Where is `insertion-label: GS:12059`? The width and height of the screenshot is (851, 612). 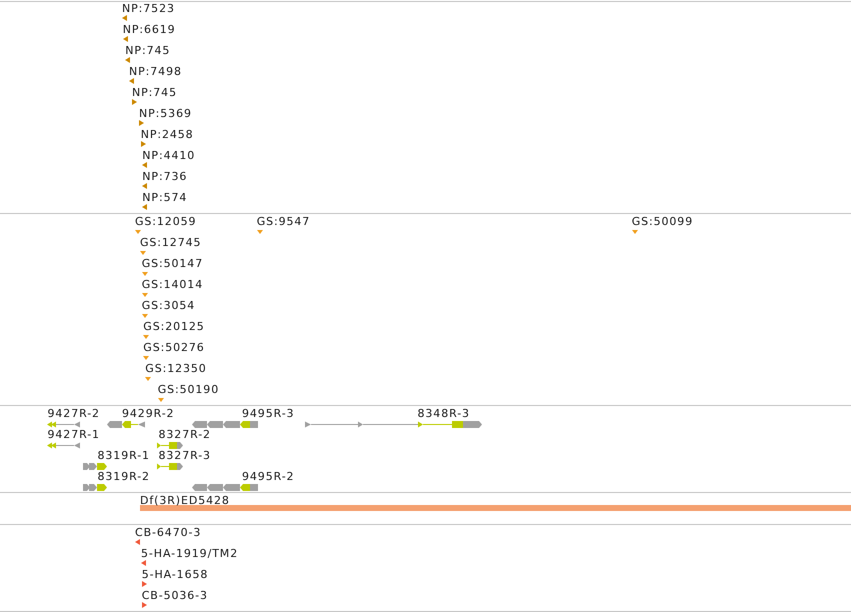 insertion-label: GS:12059 is located at coordinates (165, 221).